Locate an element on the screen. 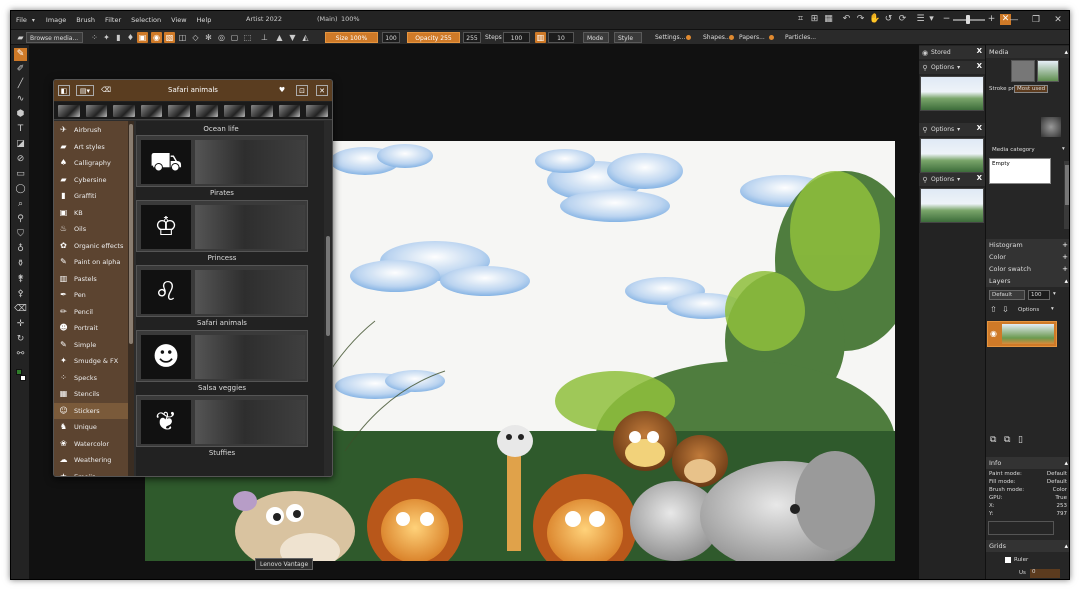 Image resolution: width=1080 pixels, height=593 pixels. cube-tool-icon: ⬢ is located at coordinates (20, 114).